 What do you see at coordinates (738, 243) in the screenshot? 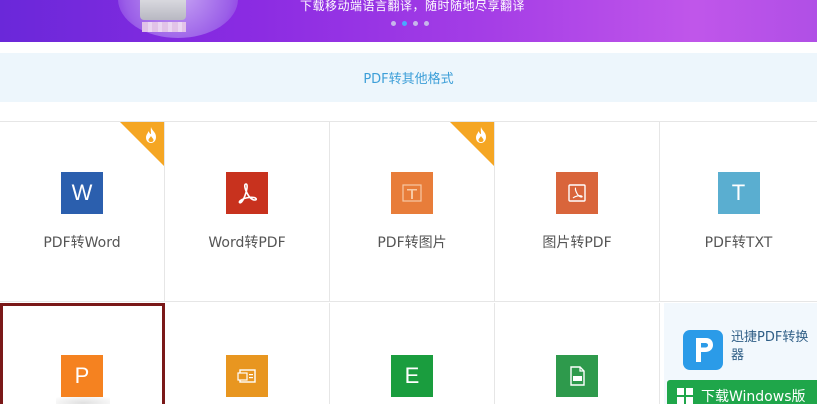
I see `tool-label: PDF转TXT` at bounding box center [738, 243].